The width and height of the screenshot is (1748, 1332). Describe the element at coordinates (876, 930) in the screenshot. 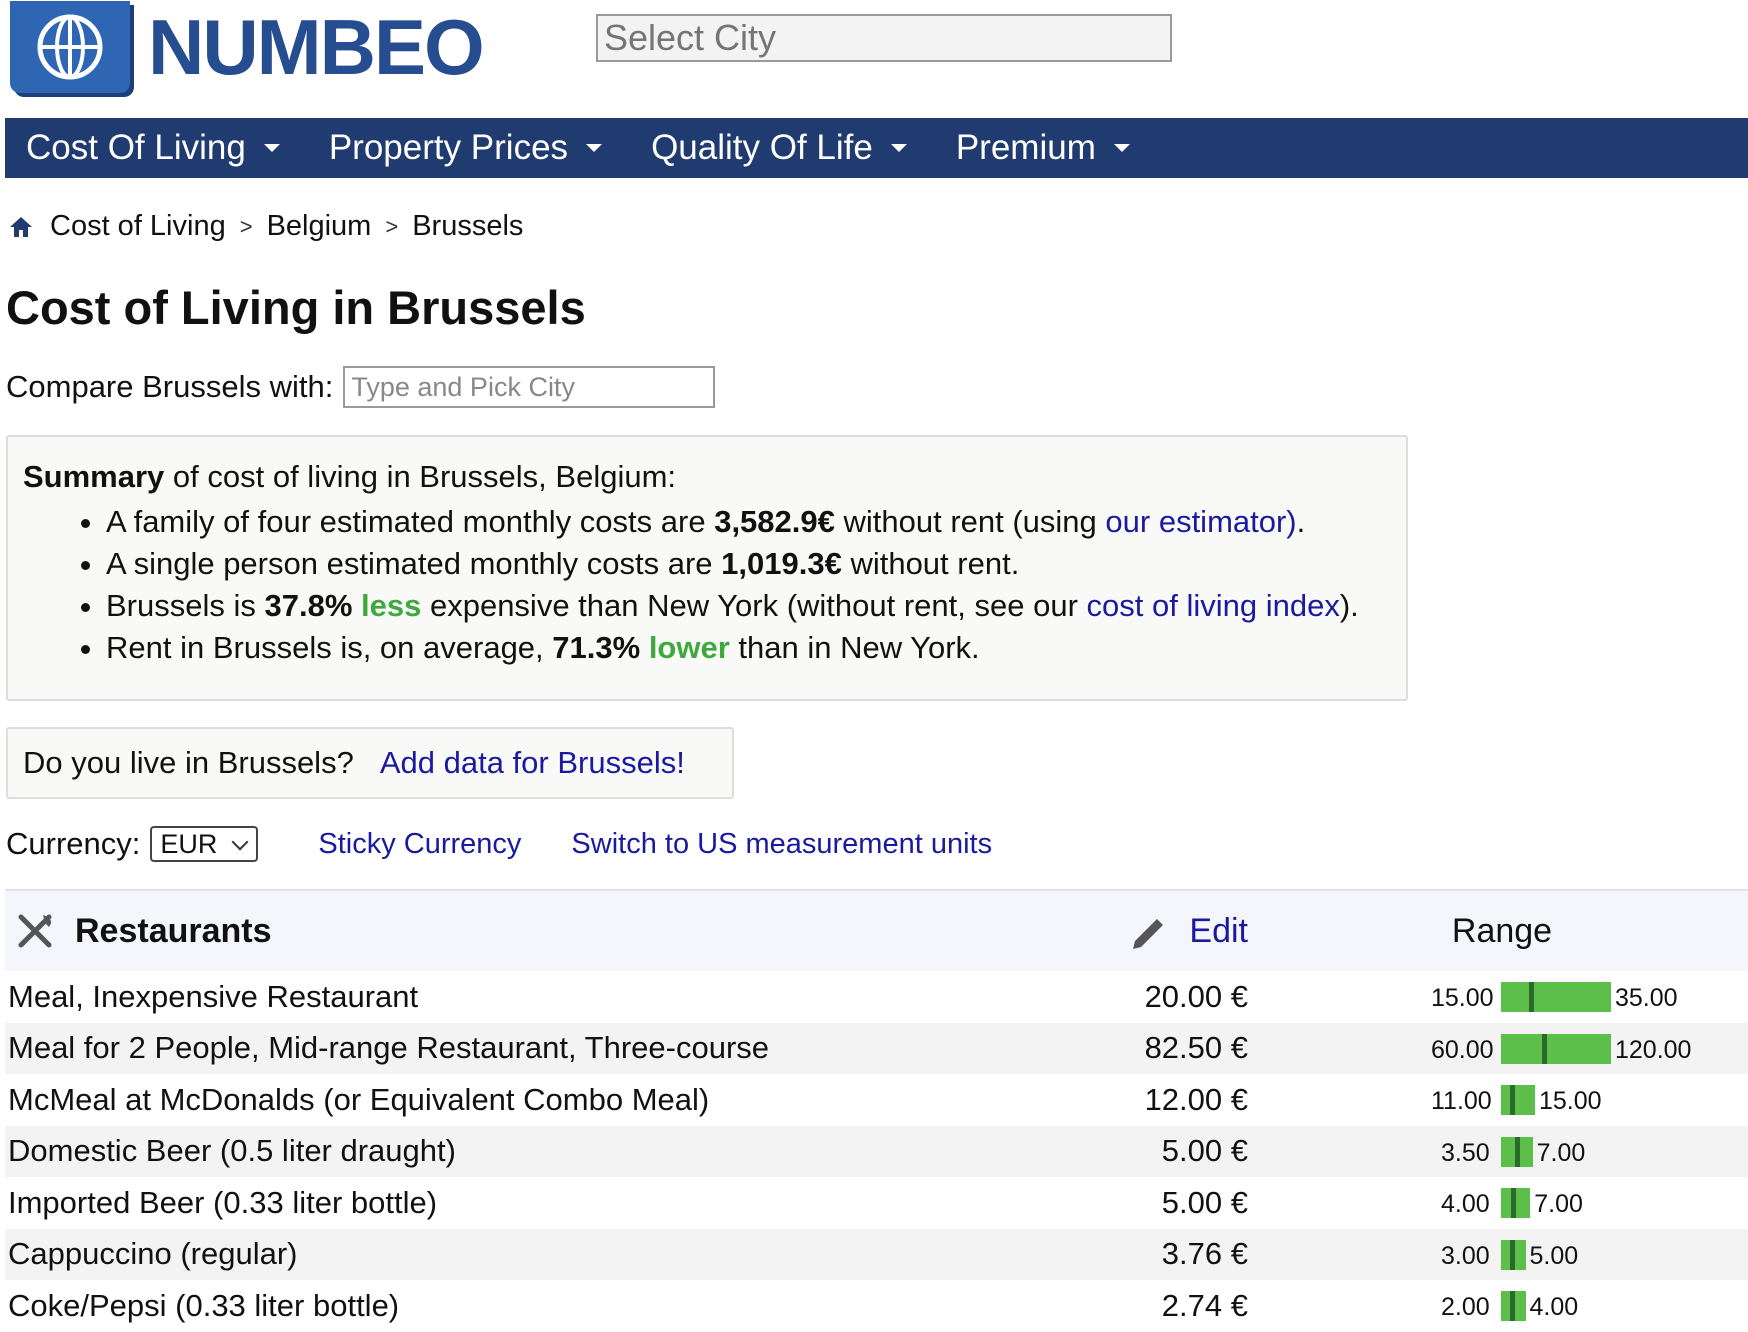

I see `table-header-row: Restaurants Edit Range` at that location.